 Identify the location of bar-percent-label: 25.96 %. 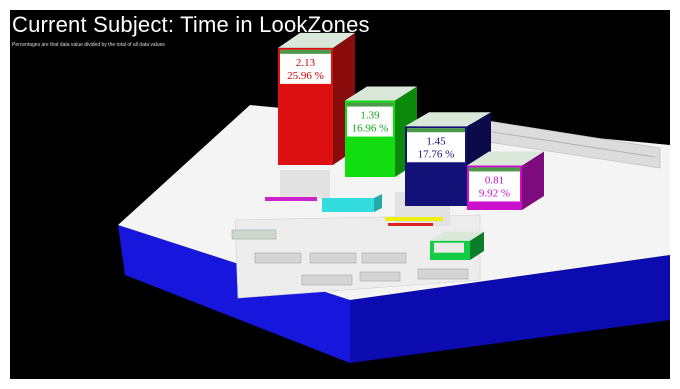
(305, 76).